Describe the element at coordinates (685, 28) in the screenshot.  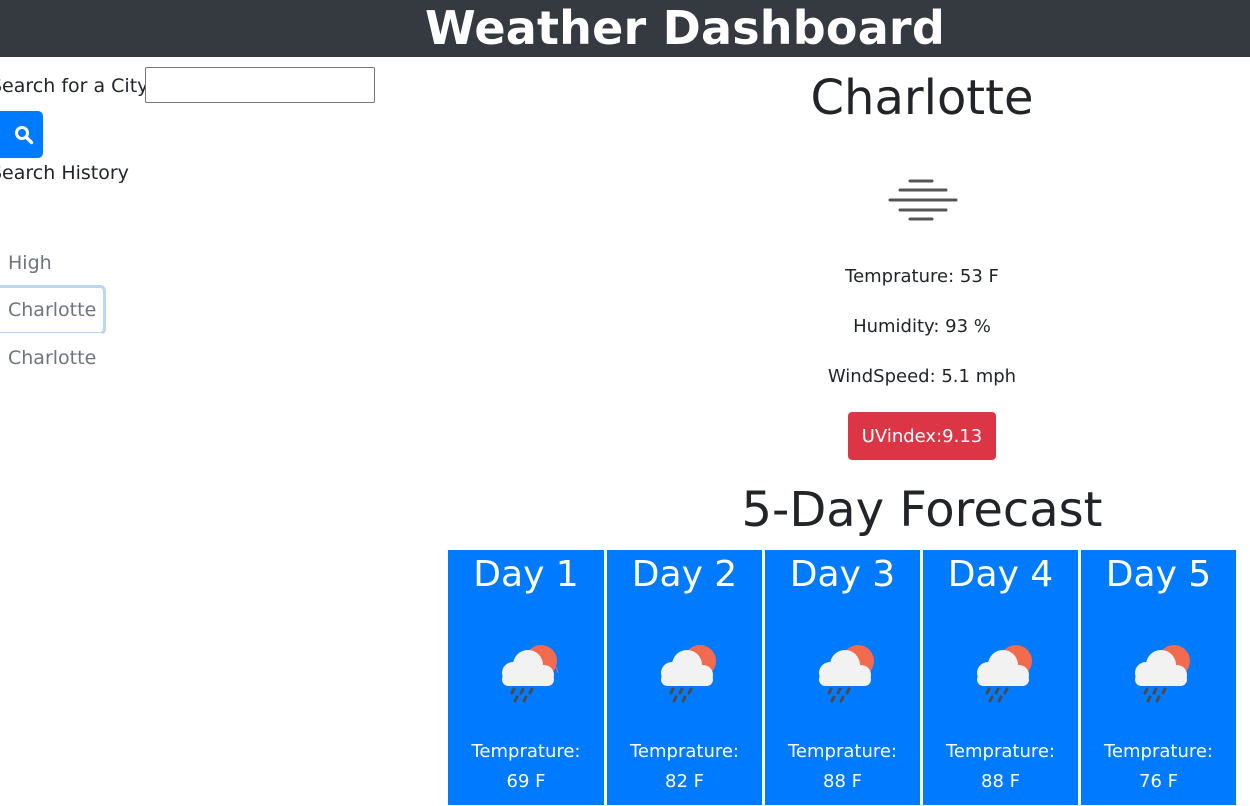
I see `page-title: Weather Dashboard` at that location.